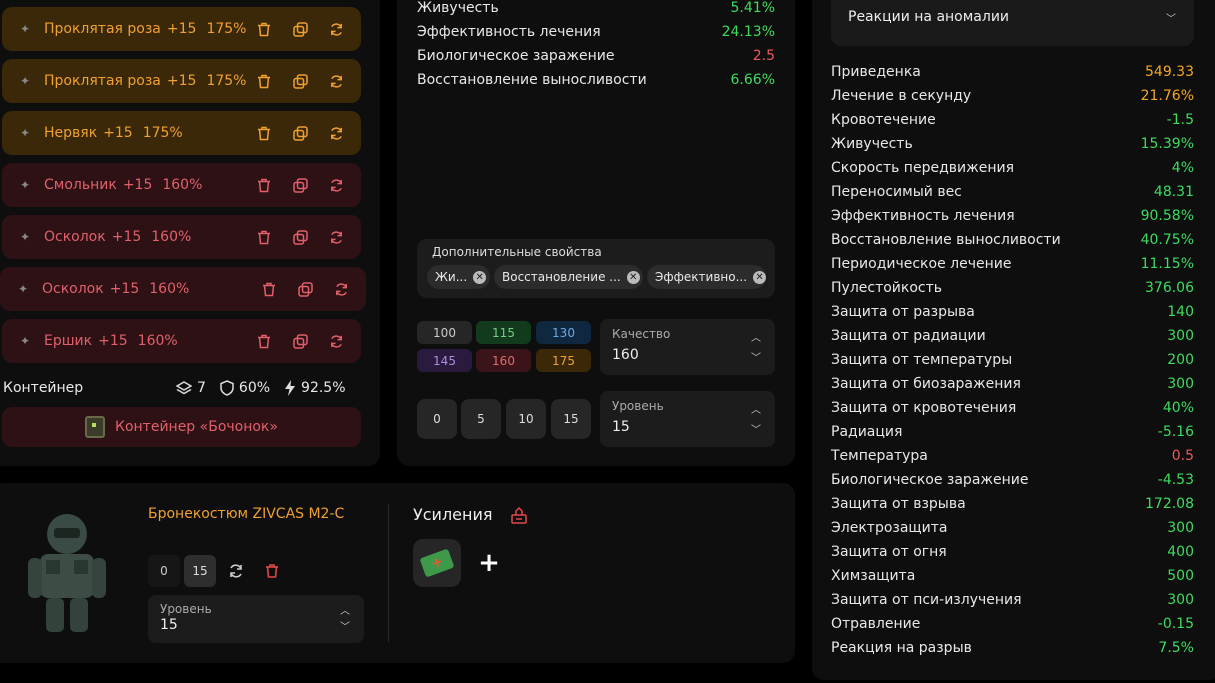 The width and height of the screenshot is (1215, 683). Describe the element at coordinates (181, 185) in the screenshot. I see `artifact-row: ✦ Смольник +15 160%` at that location.